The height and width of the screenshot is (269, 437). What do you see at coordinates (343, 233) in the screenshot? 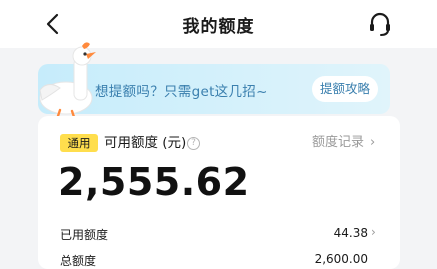
I see `used-quota-value: 44.38` at bounding box center [343, 233].